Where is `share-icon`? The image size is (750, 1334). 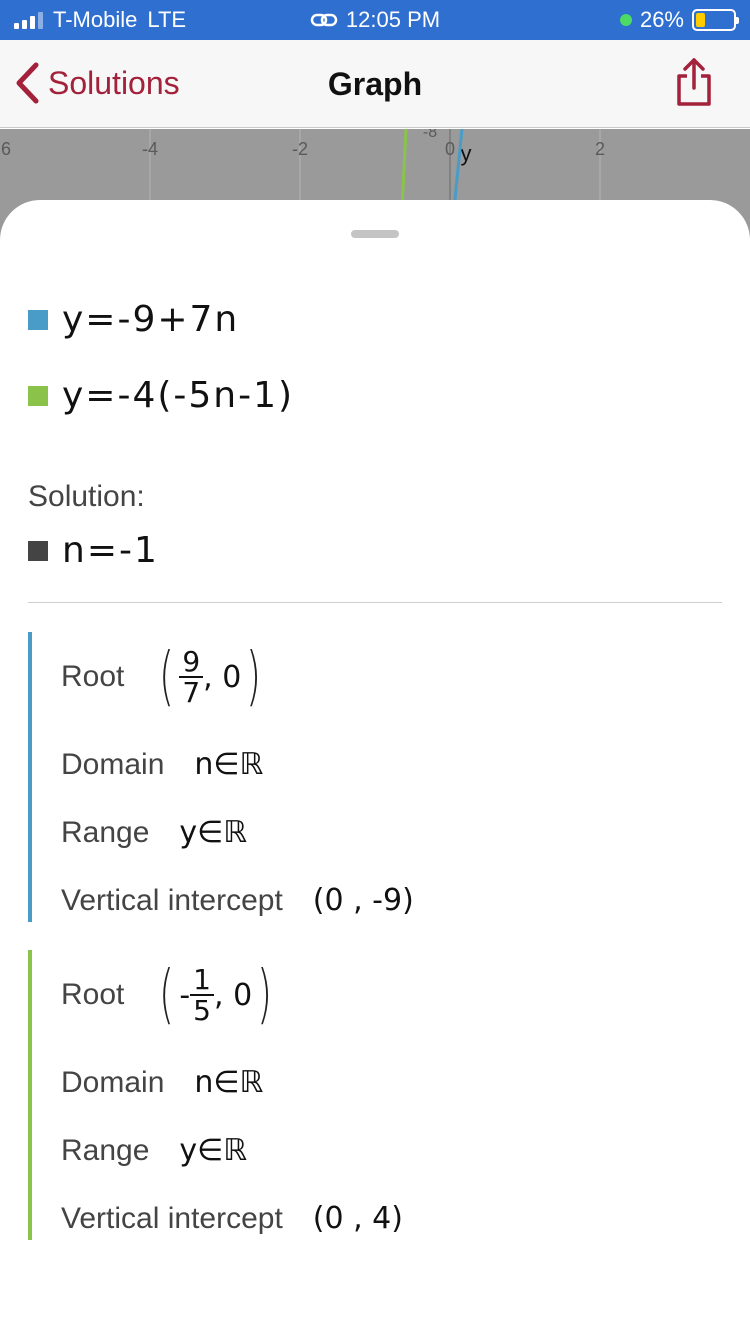
share-icon is located at coordinates (694, 82).